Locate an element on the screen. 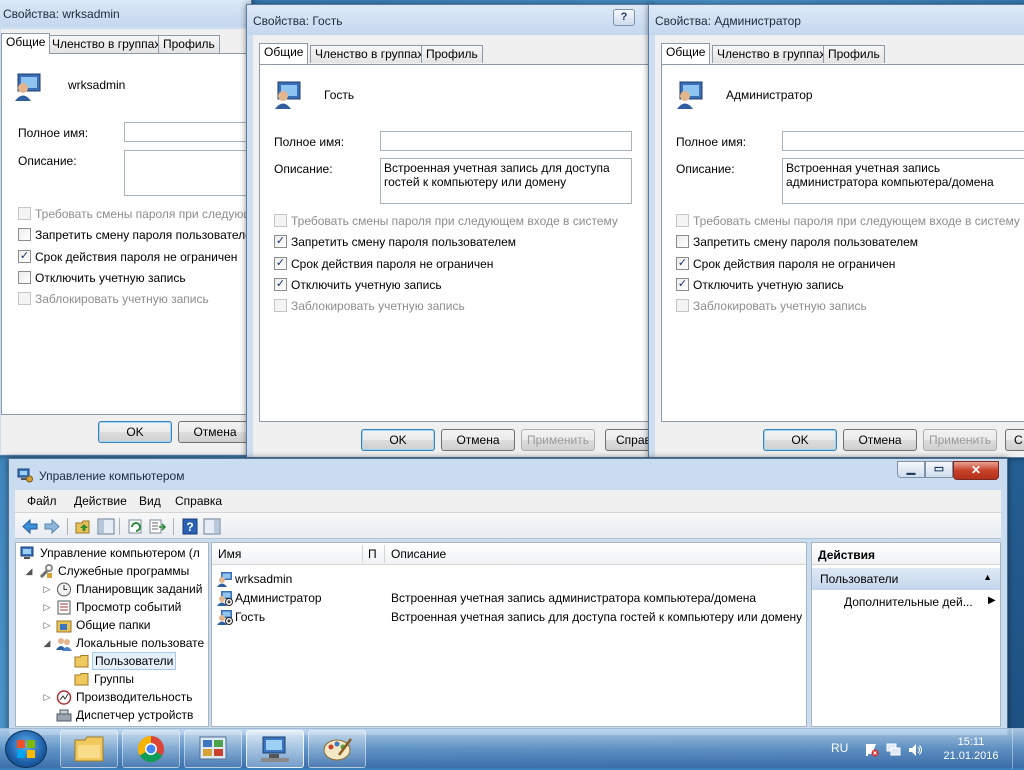  column-description: Описание is located at coordinates (418, 554).